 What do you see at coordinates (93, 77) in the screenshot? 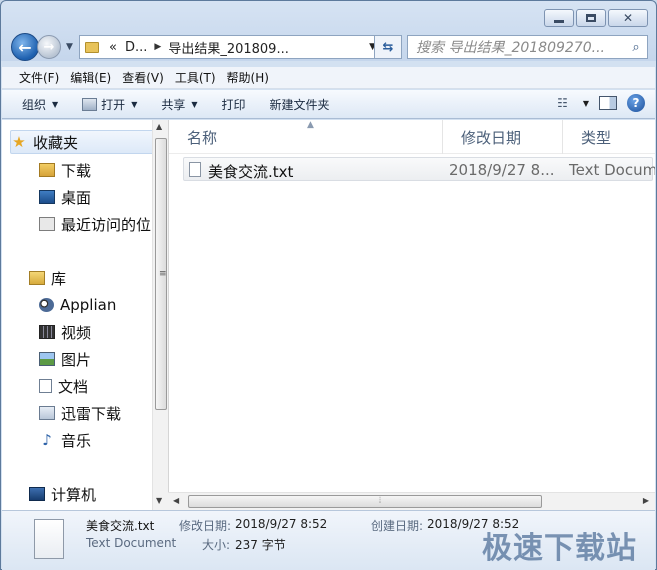
I see `menu-edit: 编辑(E)` at bounding box center [93, 77].